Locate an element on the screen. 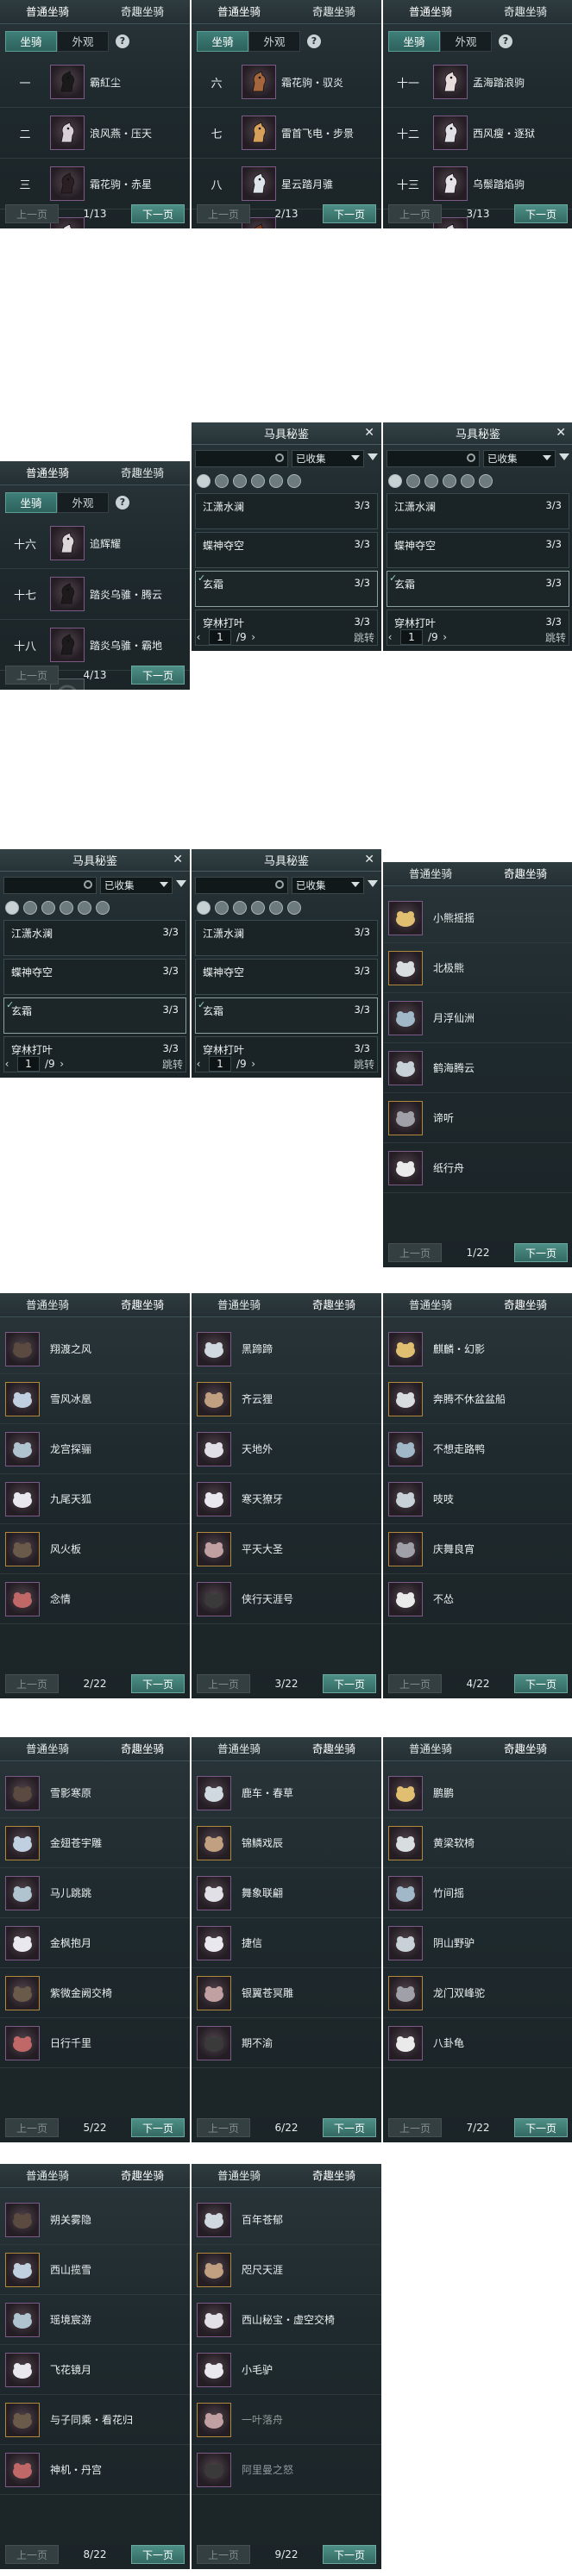  fun-mount-row: 寒天獠牙 is located at coordinates (287, 1499).